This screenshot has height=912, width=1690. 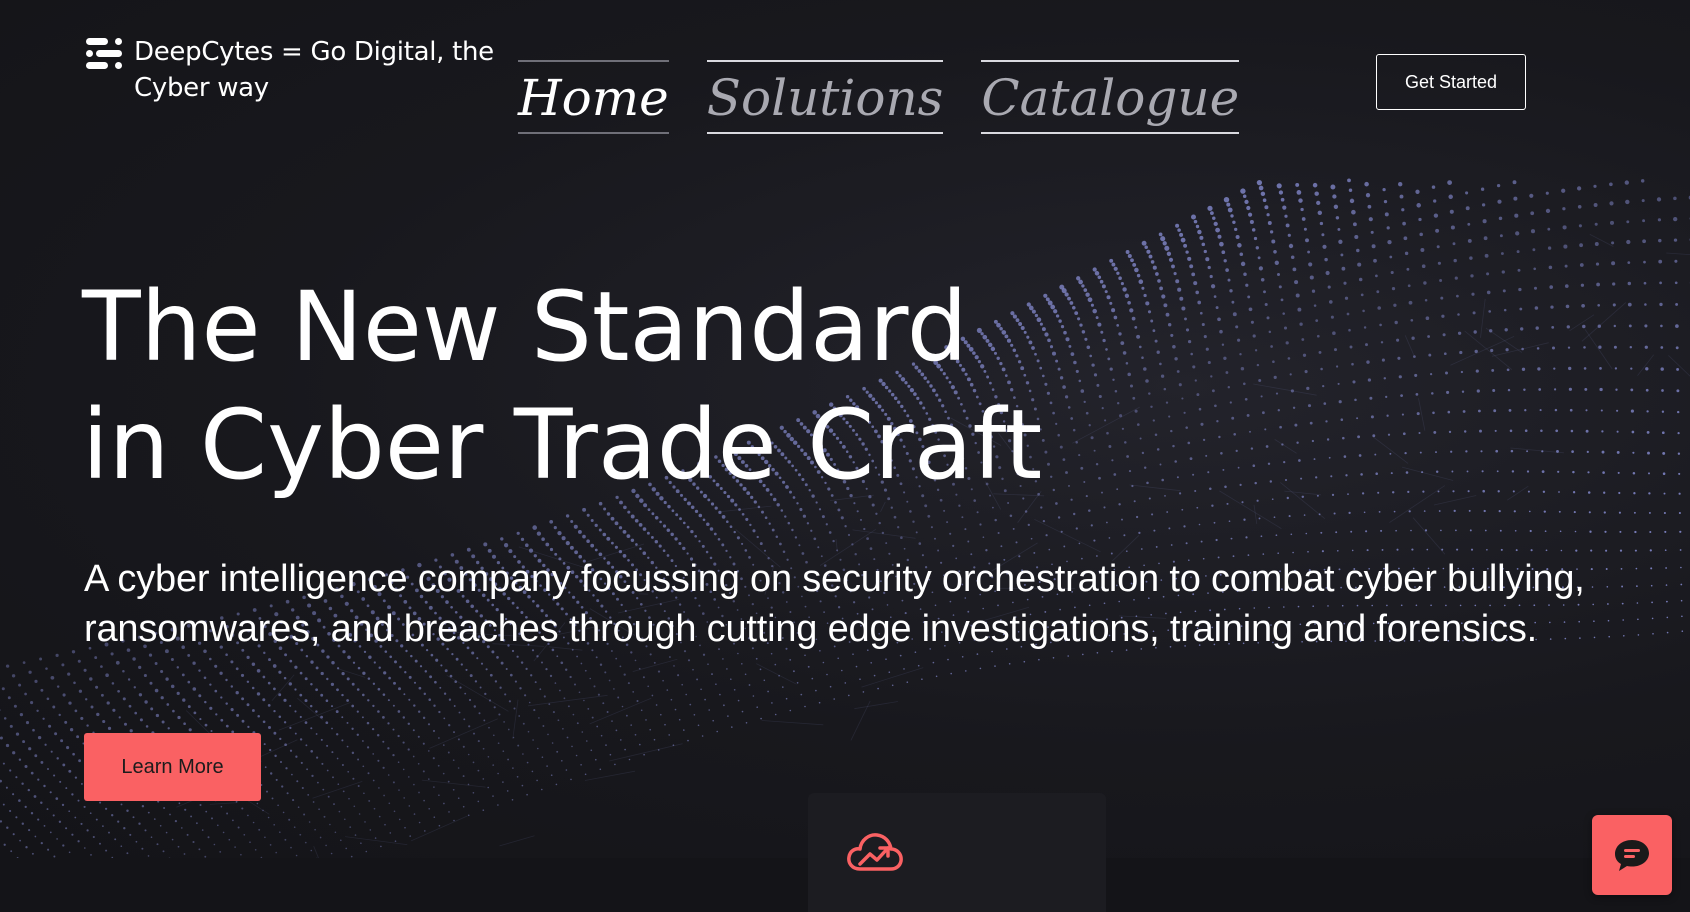 What do you see at coordinates (172, 767) in the screenshot?
I see `learn-more-button: Learn More` at bounding box center [172, 767].